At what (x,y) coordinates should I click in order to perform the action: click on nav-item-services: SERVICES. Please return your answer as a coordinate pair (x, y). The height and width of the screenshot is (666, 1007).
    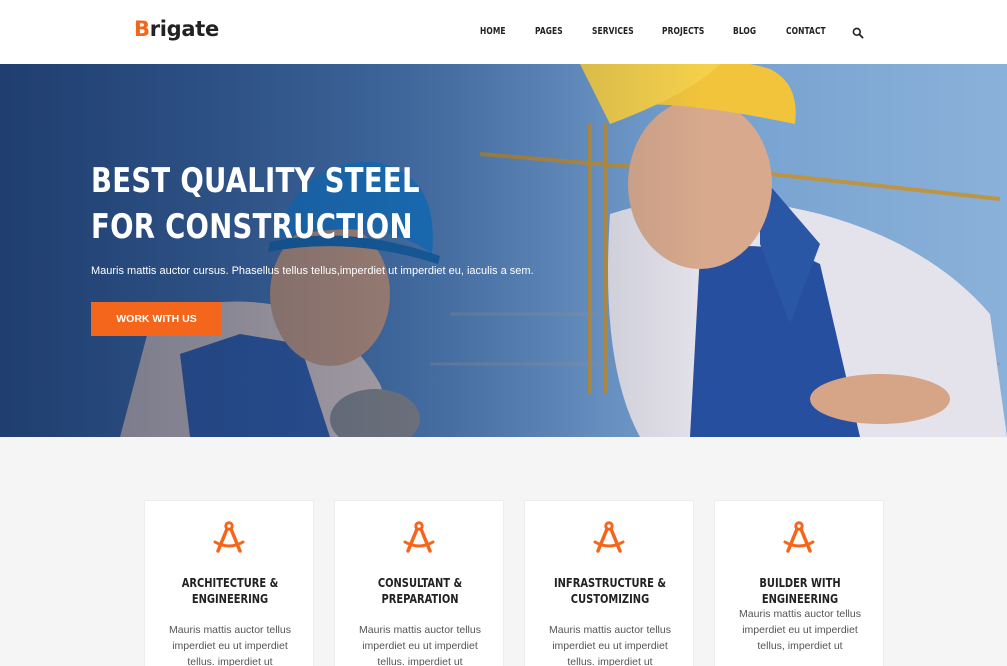
    Looking at the image, I should click on (613, 31).